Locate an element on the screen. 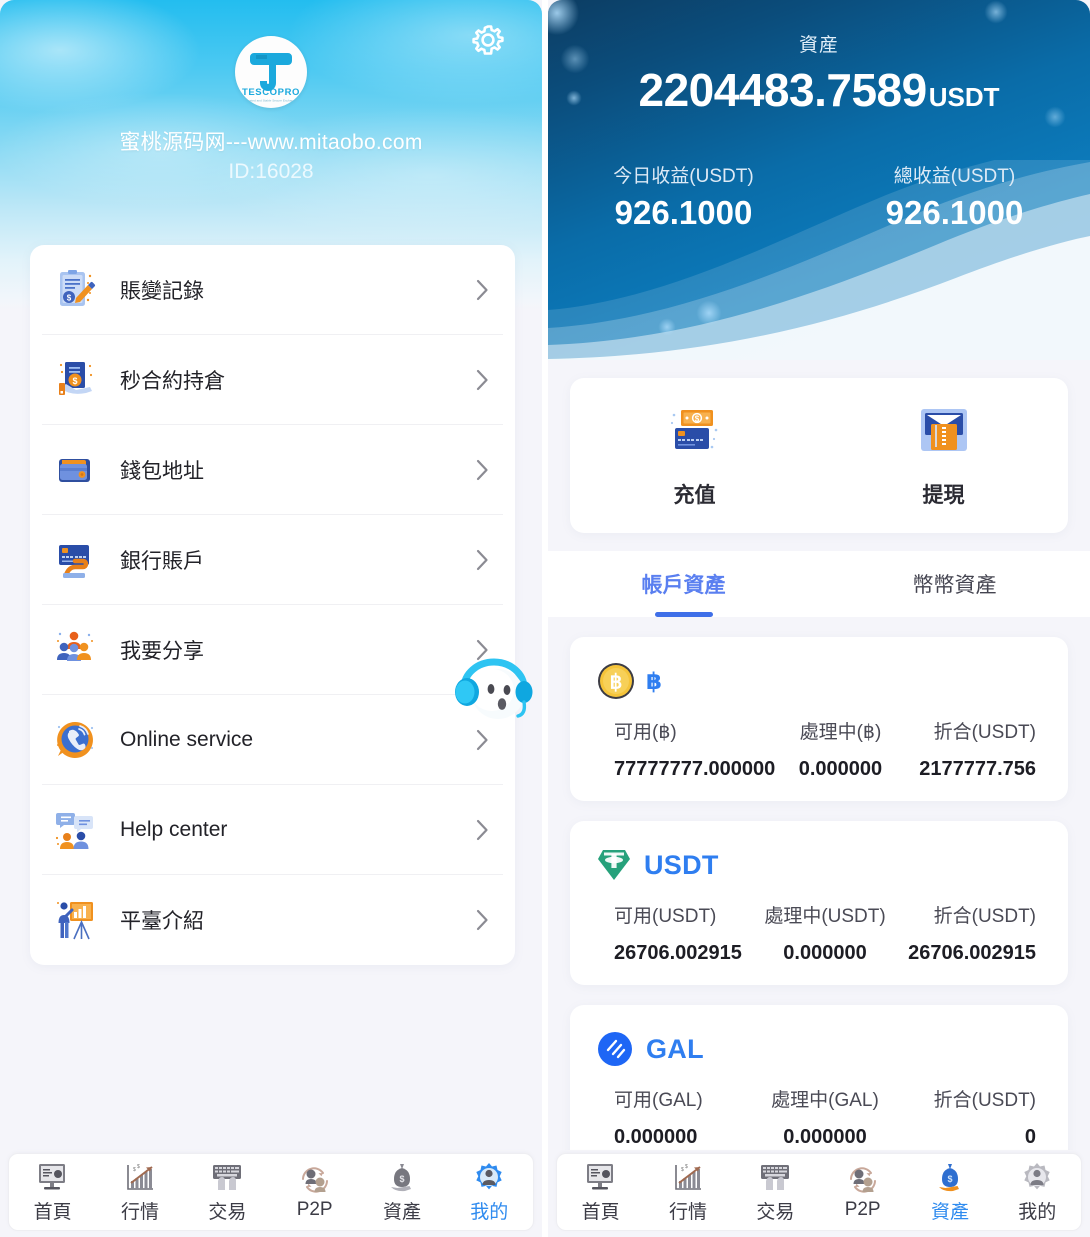 This screenshot has height=1237, width=1090. menu-item-label: 錢包地址 is located at coordinates (162, 471).